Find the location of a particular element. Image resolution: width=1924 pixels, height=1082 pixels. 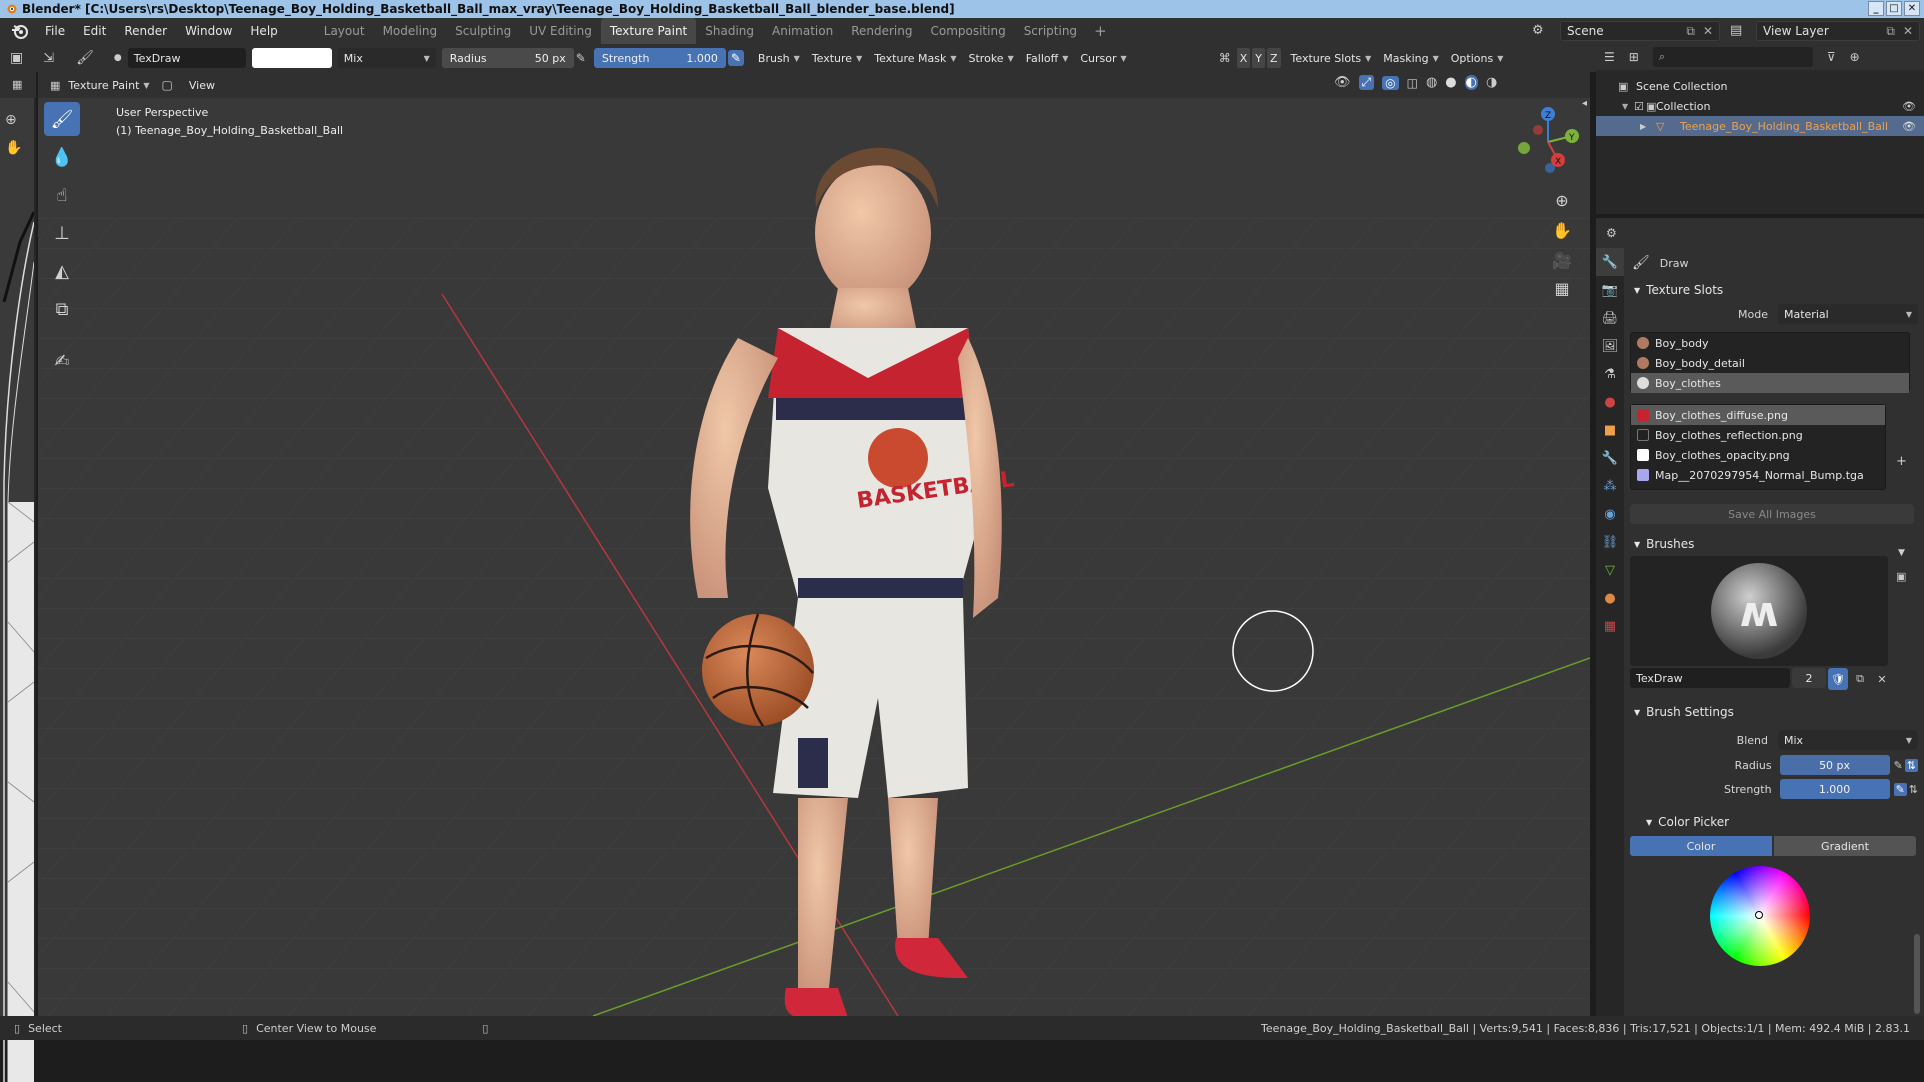

uv-mode-icon: ▦ is located at coordinates (17, 84).